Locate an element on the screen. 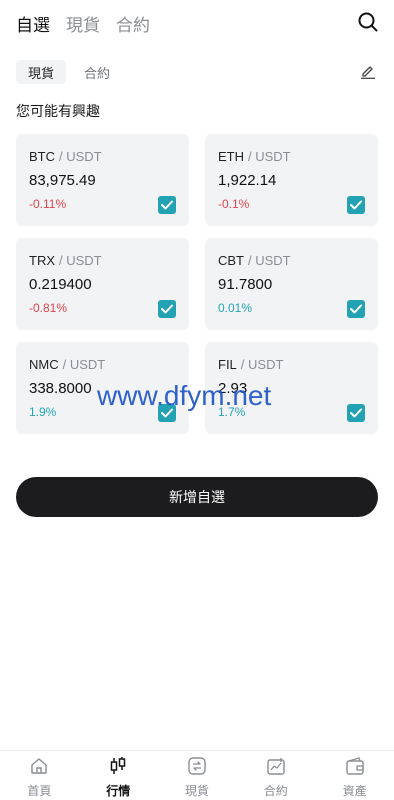 The height and width of the screenshot is (800, 394). section-title: 您可能有興趣 is located at coordinates (58, 111).